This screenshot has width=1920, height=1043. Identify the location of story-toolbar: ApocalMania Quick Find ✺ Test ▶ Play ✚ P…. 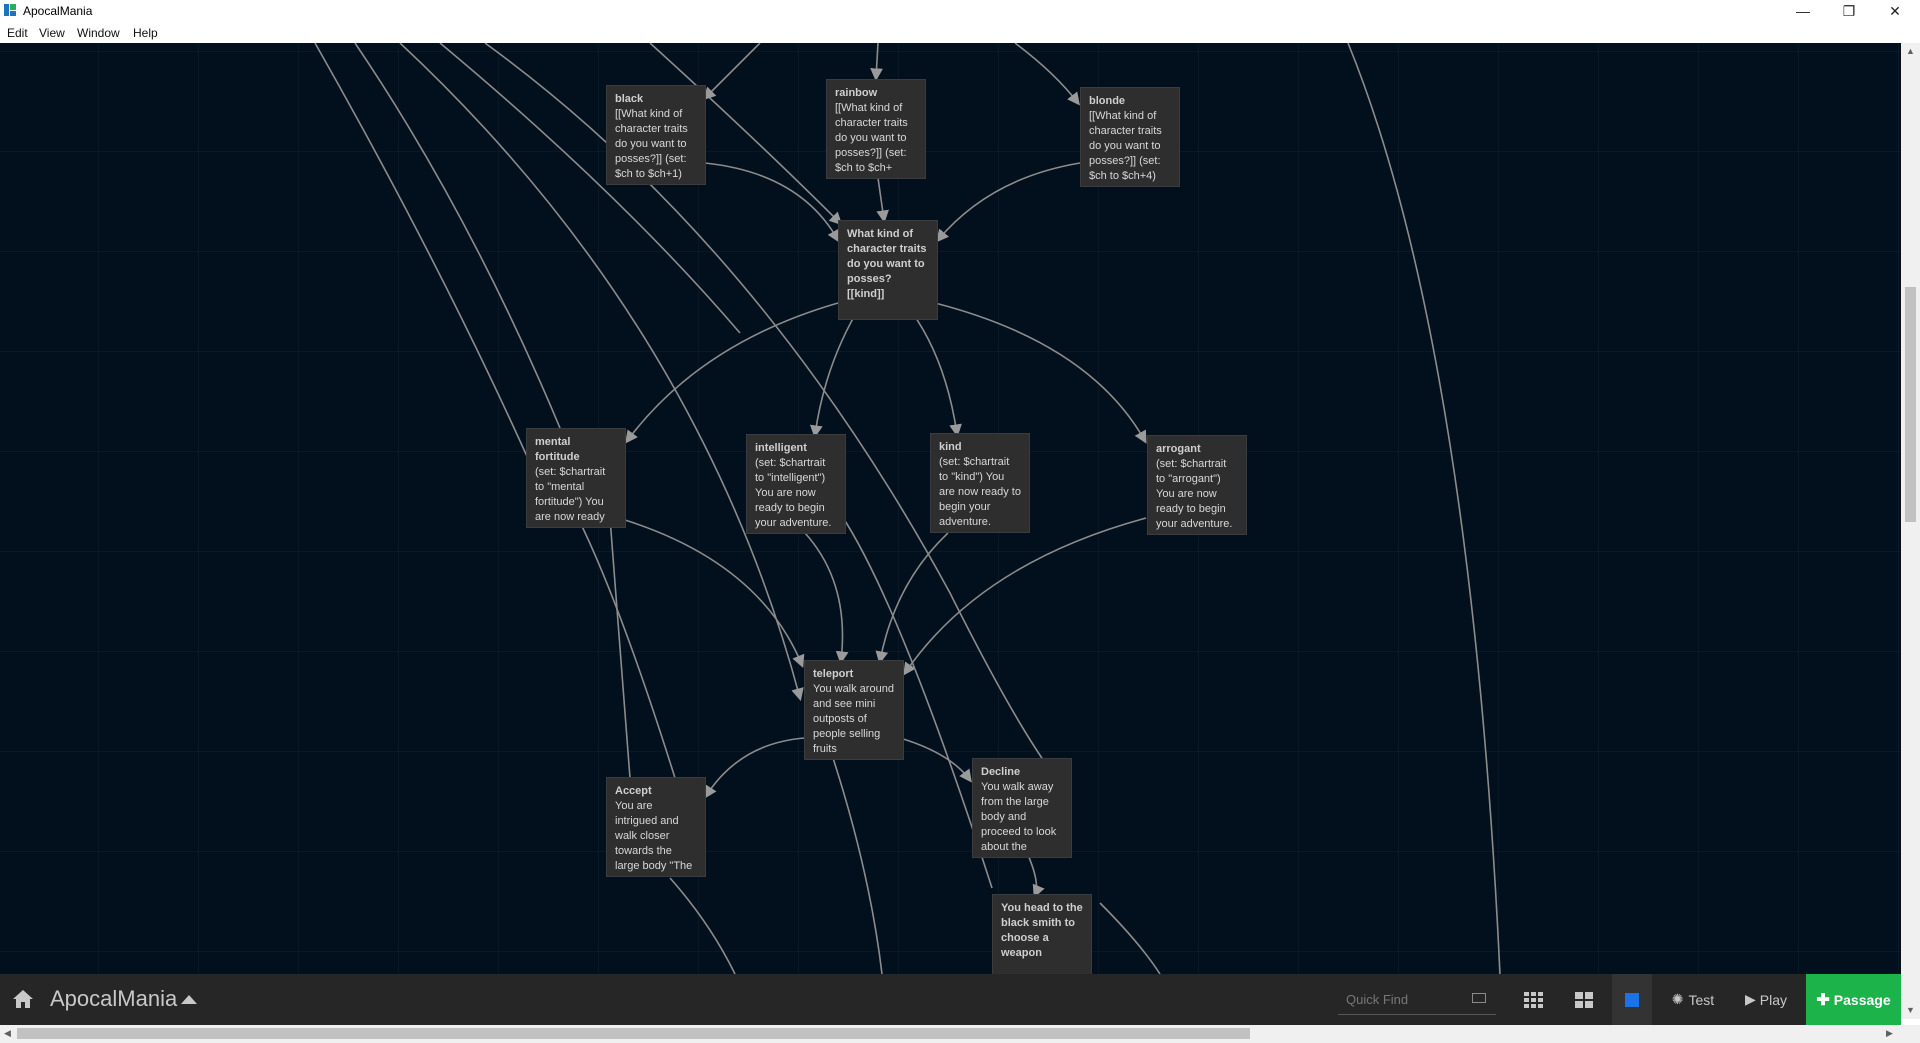
(950, 999).